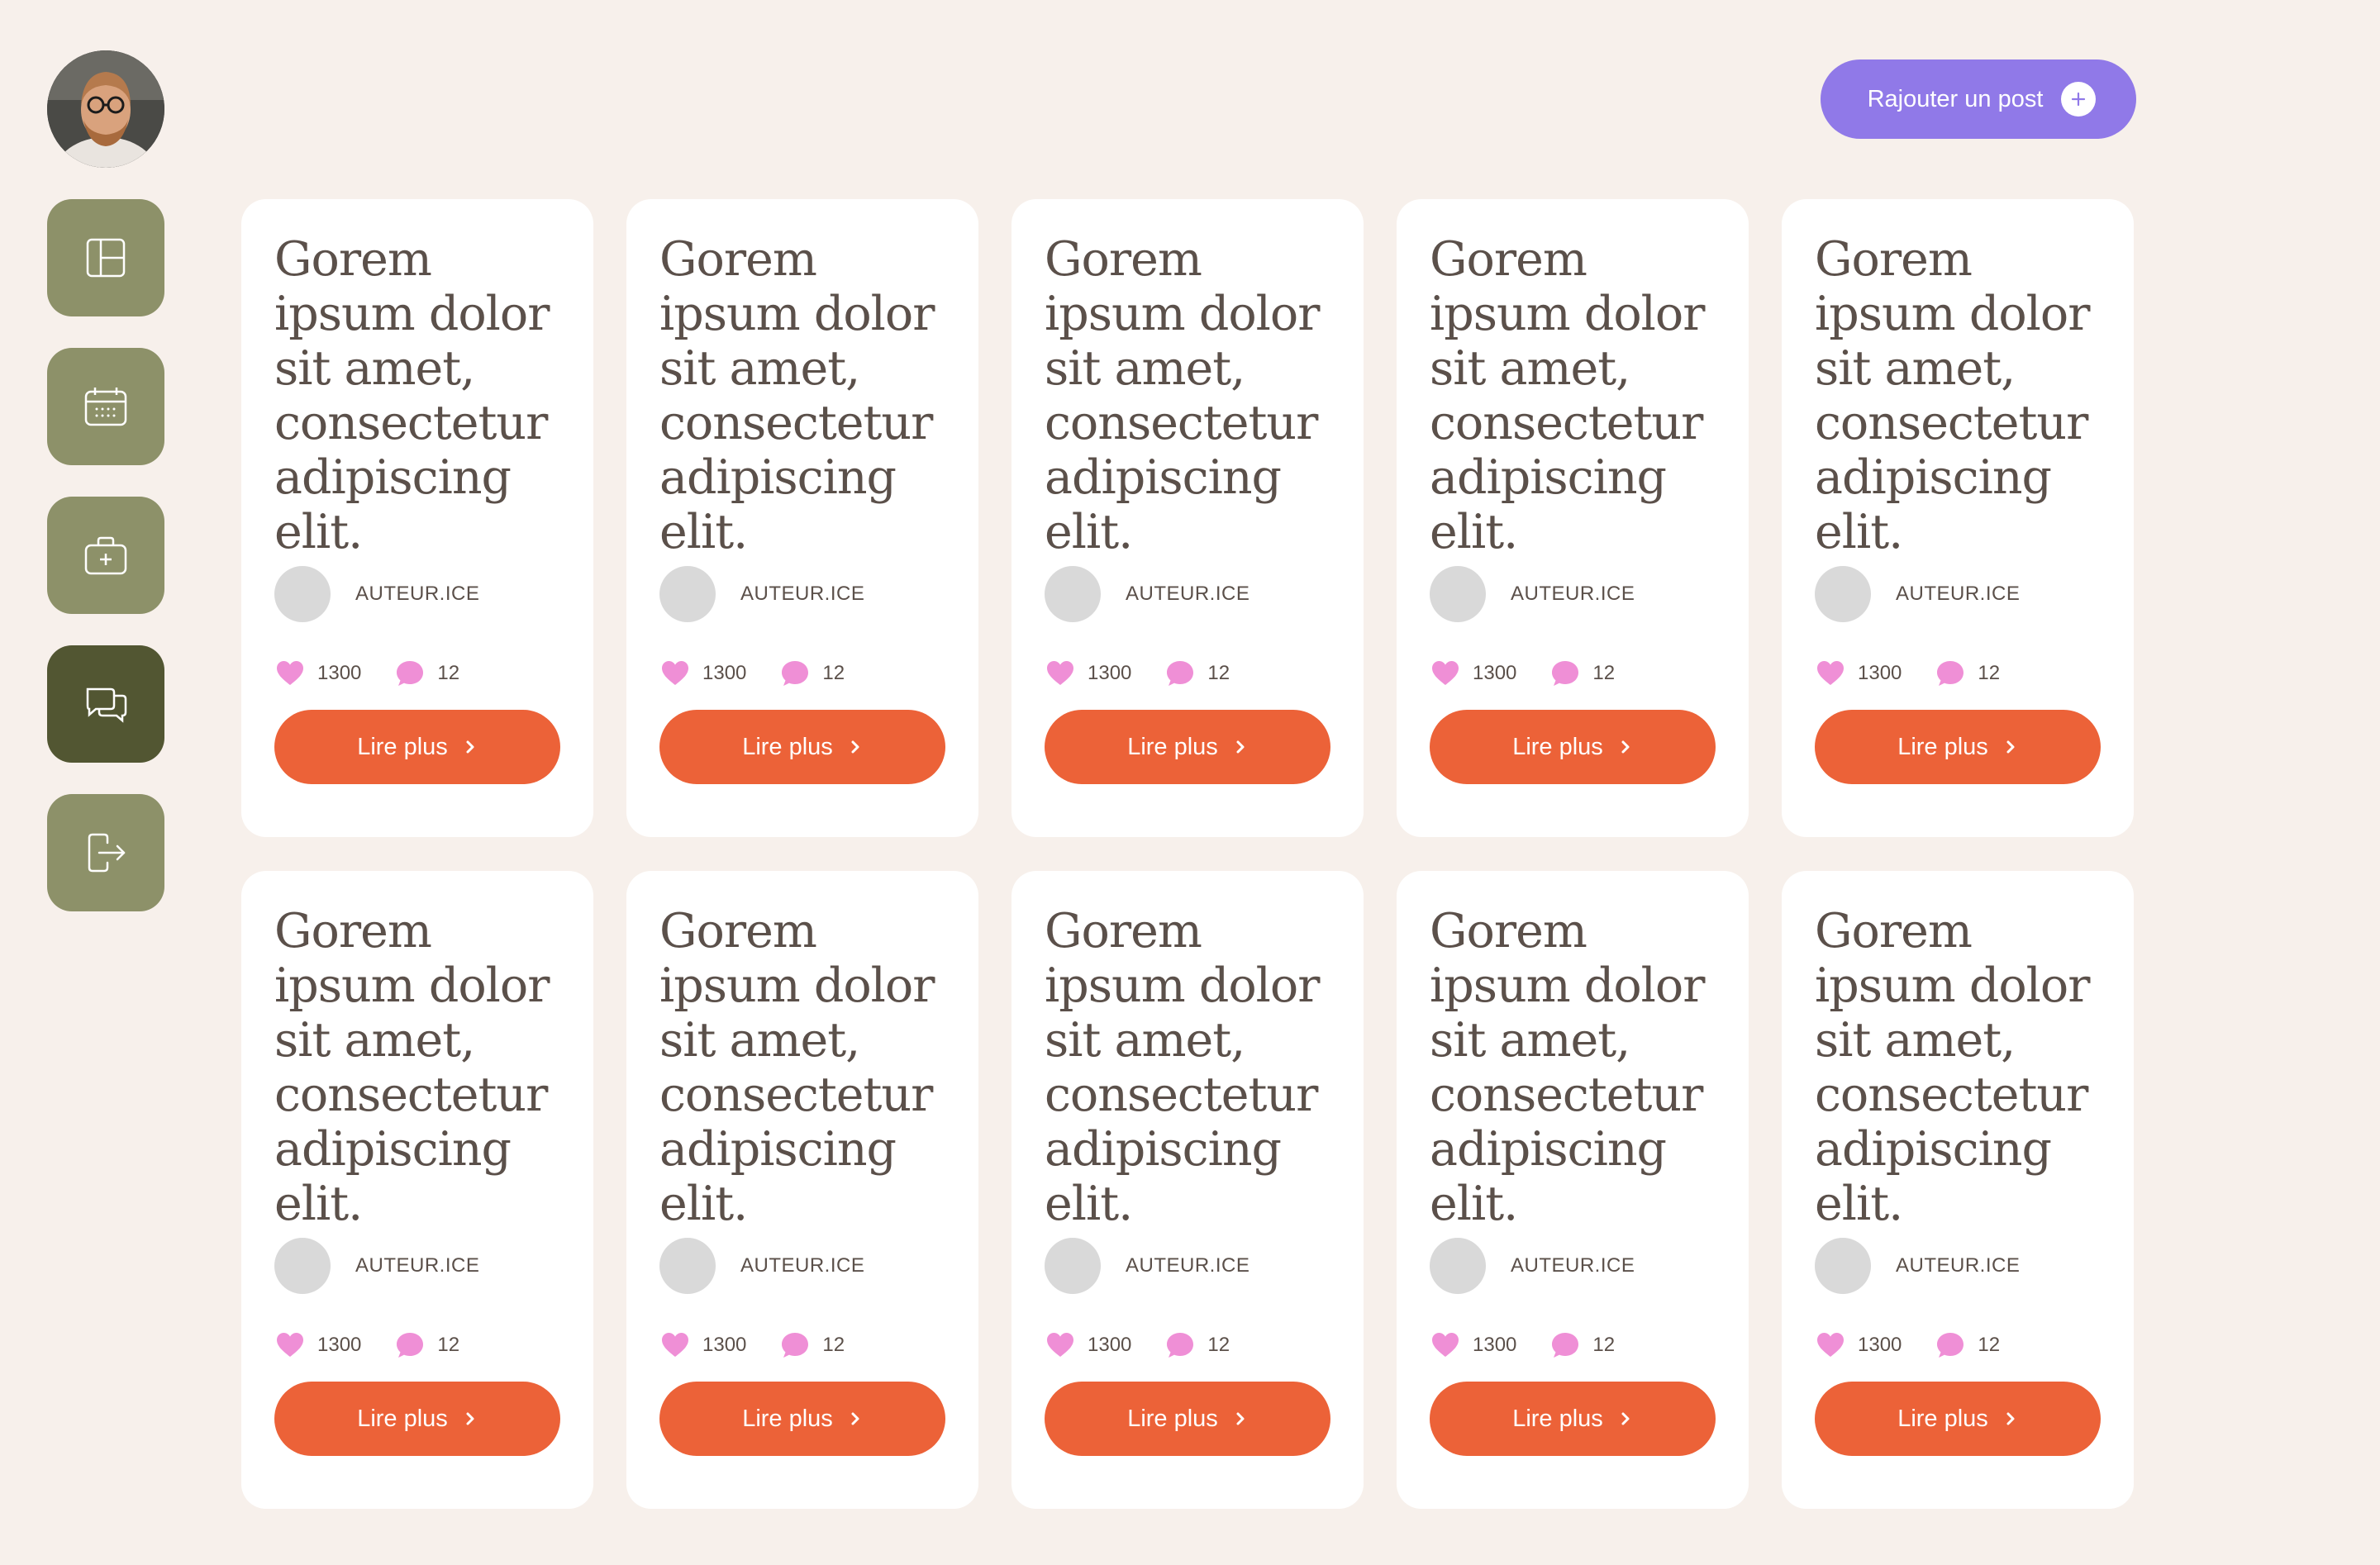 The width and height of the screenshot is (2380, 1565). What do you see at coordinates (105, 109) in the screenshot?
I see `user-avatar` at bounding box center [105, 109].